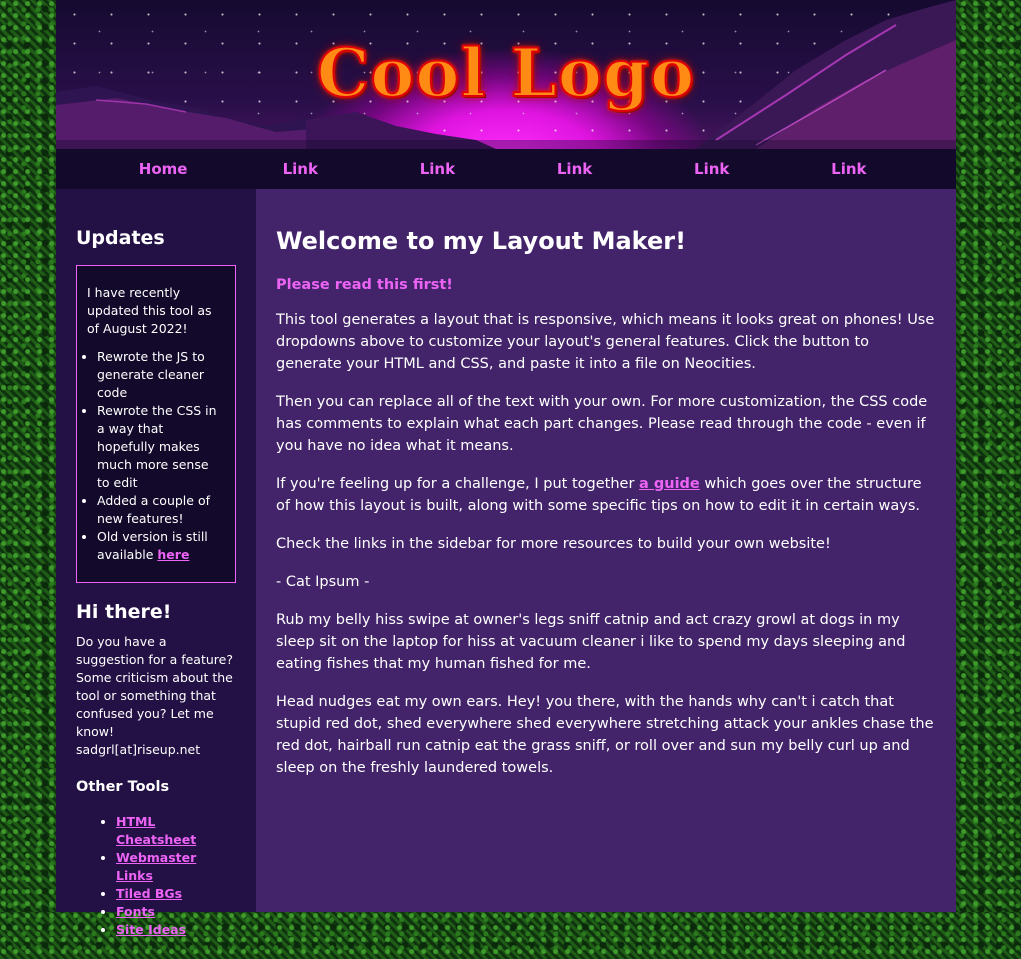 The height and width of the screenshot is (959, 1021). Describe the element at coordinates (173, 554) in the screenshot. I see `old-version-link: here` at that location.